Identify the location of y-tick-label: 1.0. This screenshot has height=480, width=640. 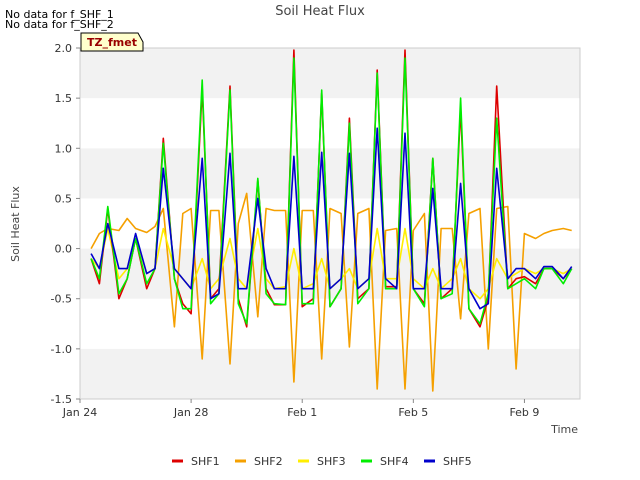
(64, 148).